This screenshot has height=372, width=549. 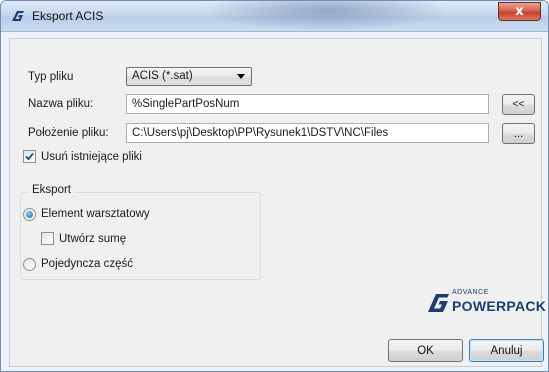 What do you see at coordinates (470, 292) in the screenshot?
I see `brand-small-text: ADVANCE` at bounding box center [470, 292].